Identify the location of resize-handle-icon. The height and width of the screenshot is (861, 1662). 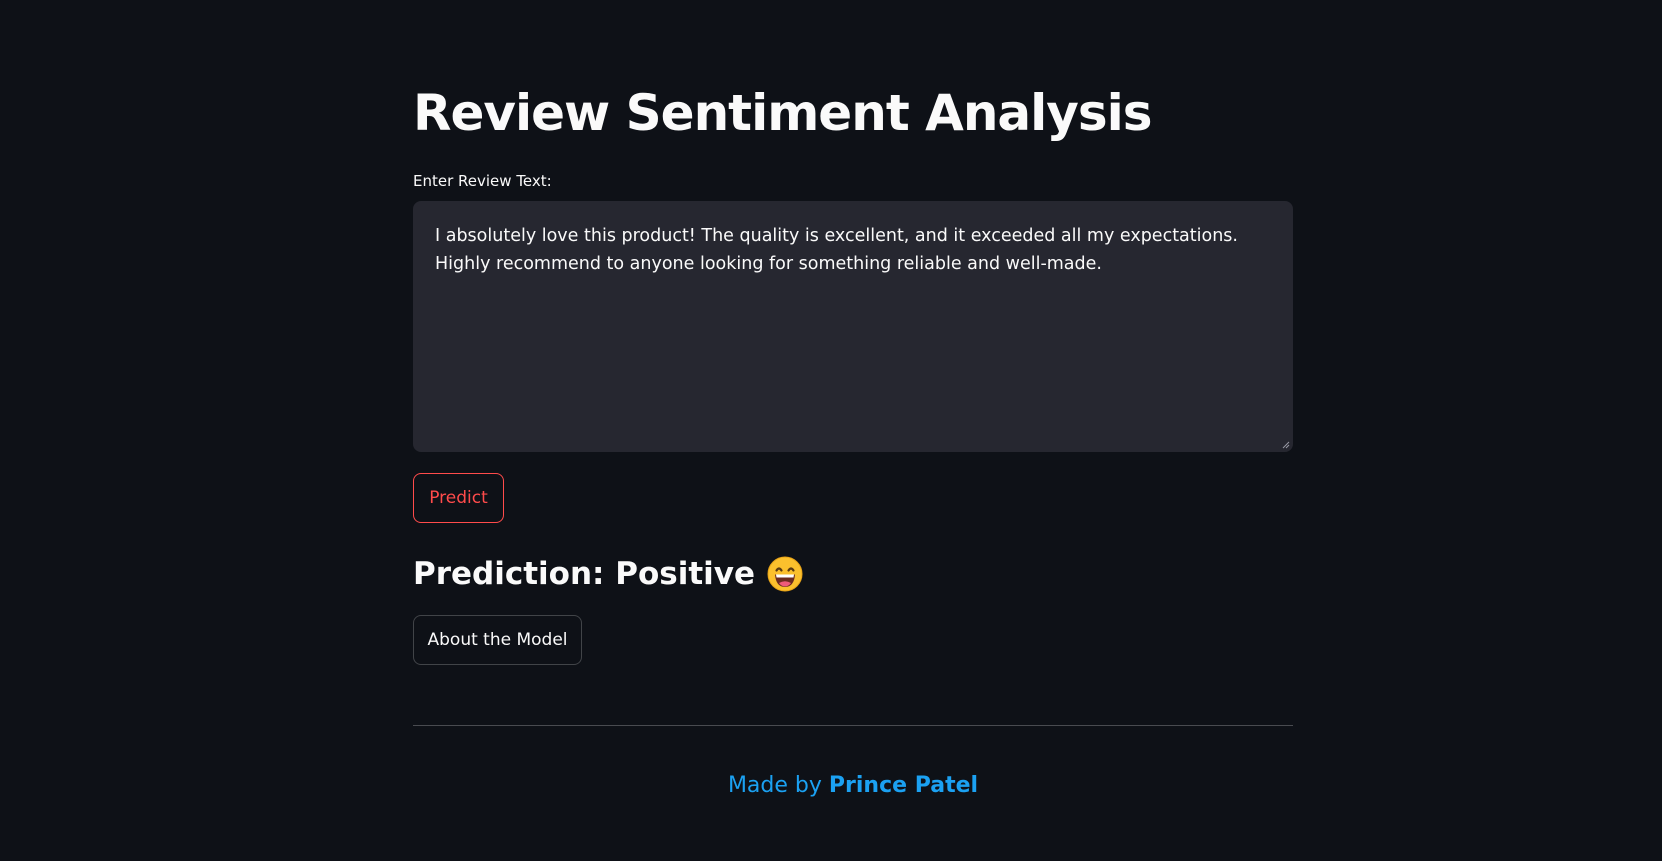
(1286, 445).